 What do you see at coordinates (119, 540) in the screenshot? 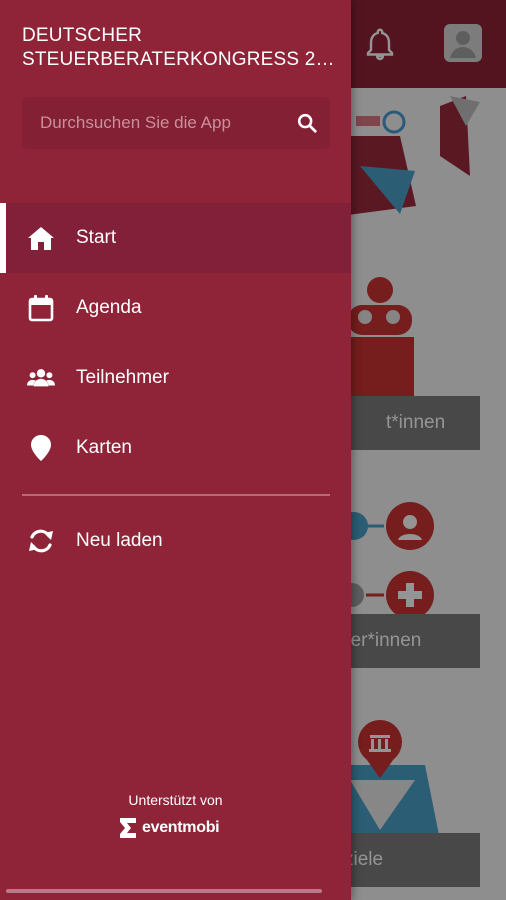
I see `reload-label: Neu laden` at bounding box center [119, 540].